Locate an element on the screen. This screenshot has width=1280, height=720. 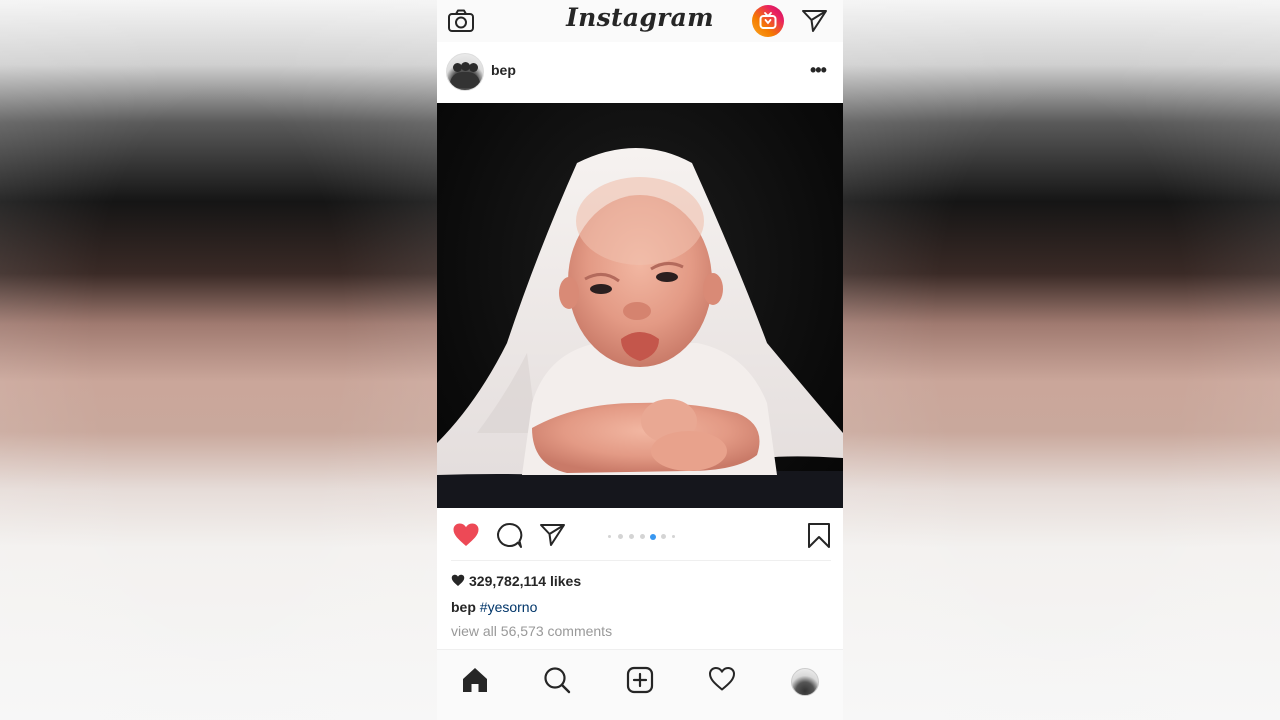
more-options-icon: ••• is located at coordinates (818, 70).